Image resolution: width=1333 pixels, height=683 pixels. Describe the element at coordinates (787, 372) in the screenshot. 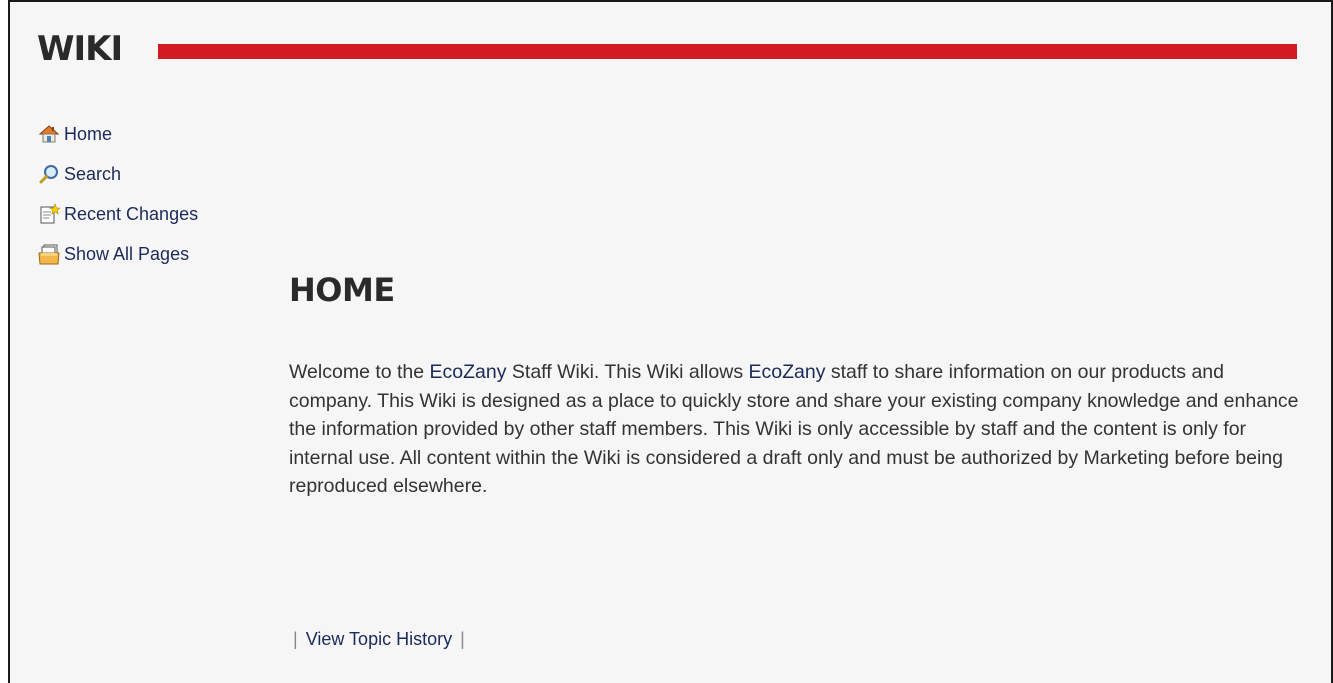

I see `ecozany-link-2: EcoZany` at that location.